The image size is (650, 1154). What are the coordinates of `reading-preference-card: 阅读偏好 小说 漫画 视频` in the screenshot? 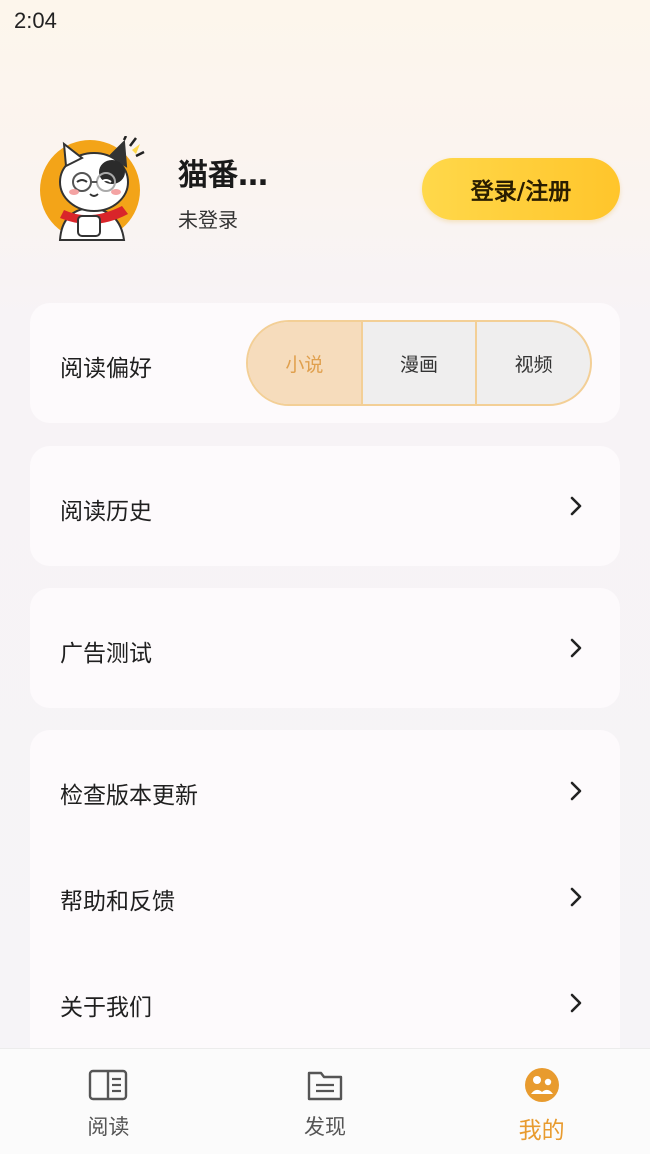 It's located at (325, 363).